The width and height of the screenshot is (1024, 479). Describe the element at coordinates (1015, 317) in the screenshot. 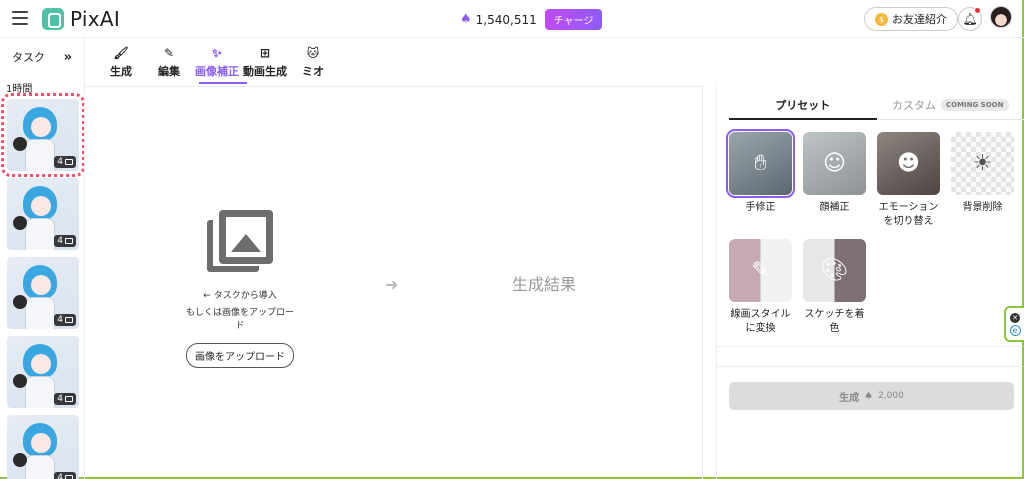

I see `close-icon: ✕` at that location.